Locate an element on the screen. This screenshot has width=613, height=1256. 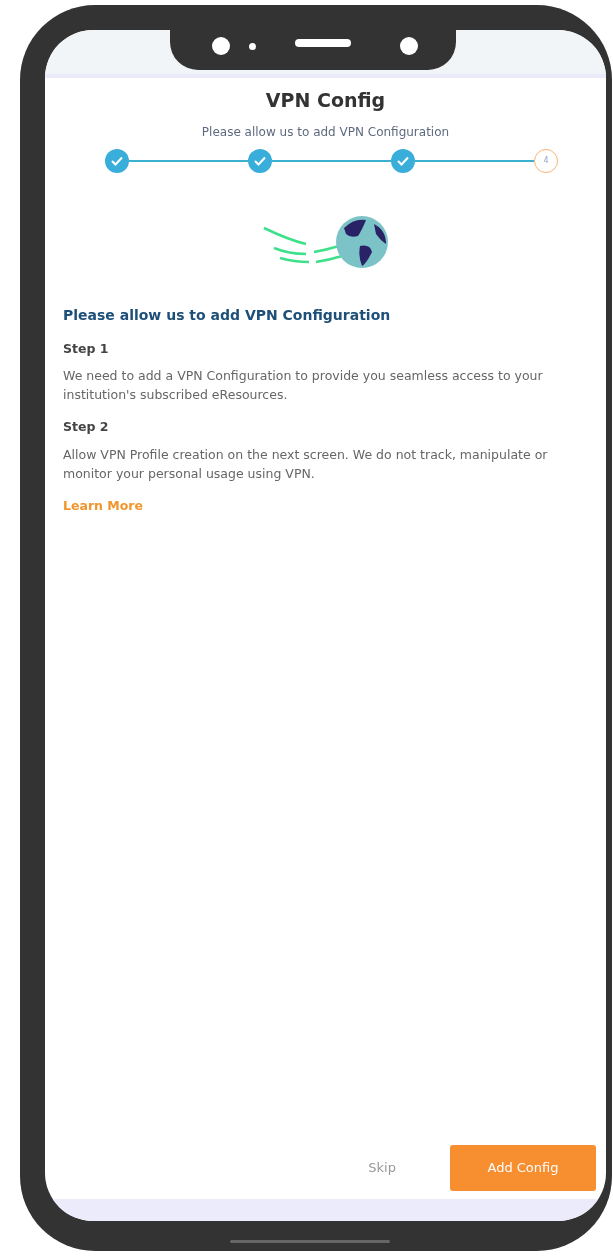
step-description: Allow VPN Profile creation on the next screen. We do not track, manipulate or monitor your personal usage using VPN. is located at coordinates (306, 464).